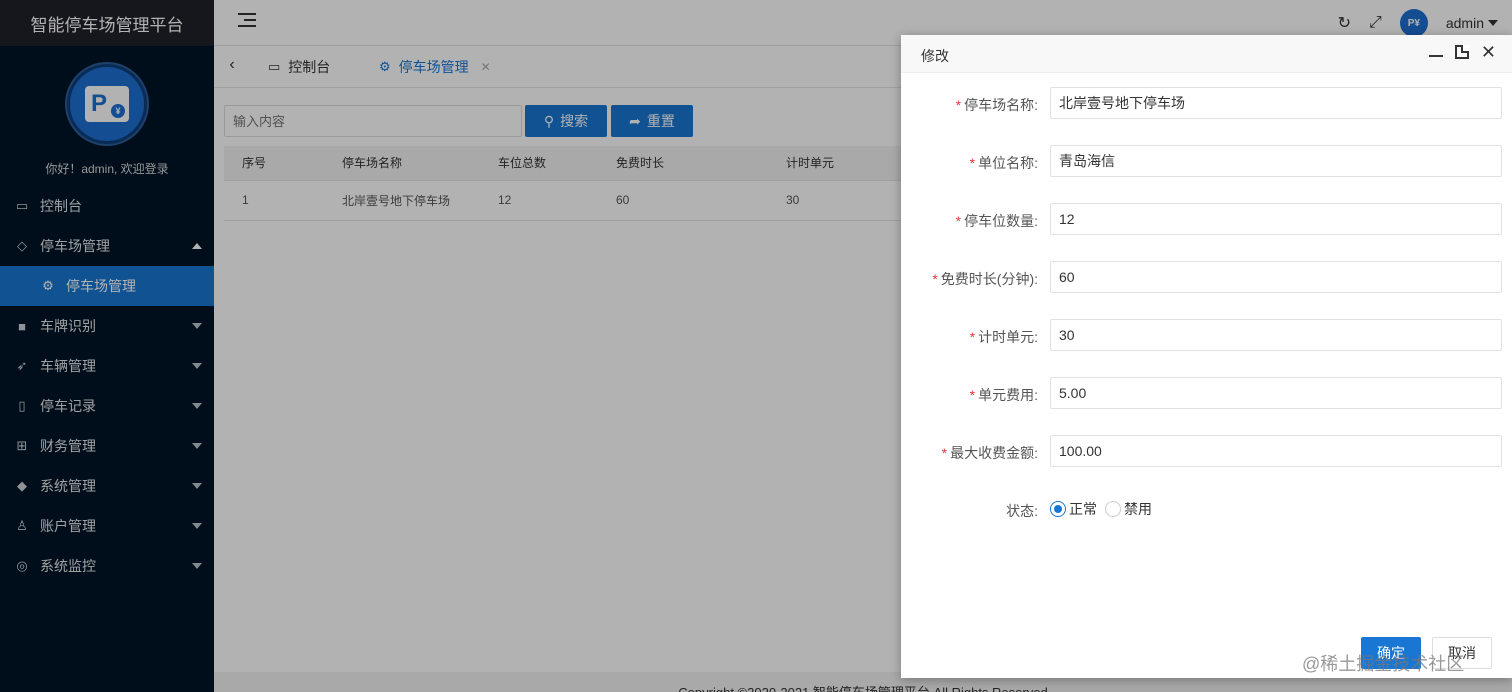 This screenshot has height=692, width=1512. I want to click on form-row-unit-fee: * 单元费用: 5.00, so click(1206, 393).